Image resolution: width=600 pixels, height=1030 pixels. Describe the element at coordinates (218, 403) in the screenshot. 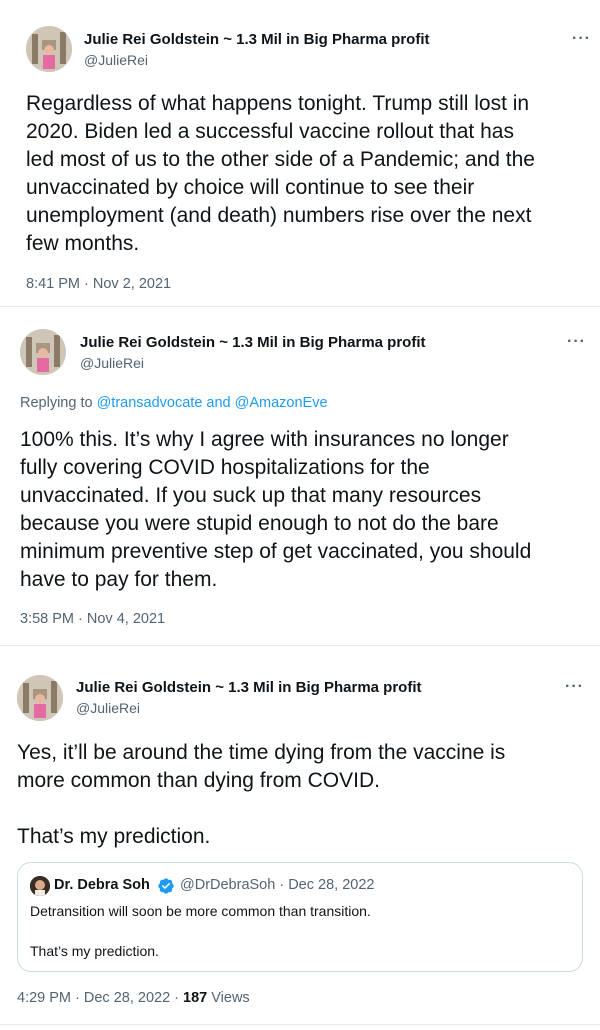

I see `replying-and: and` at that location.